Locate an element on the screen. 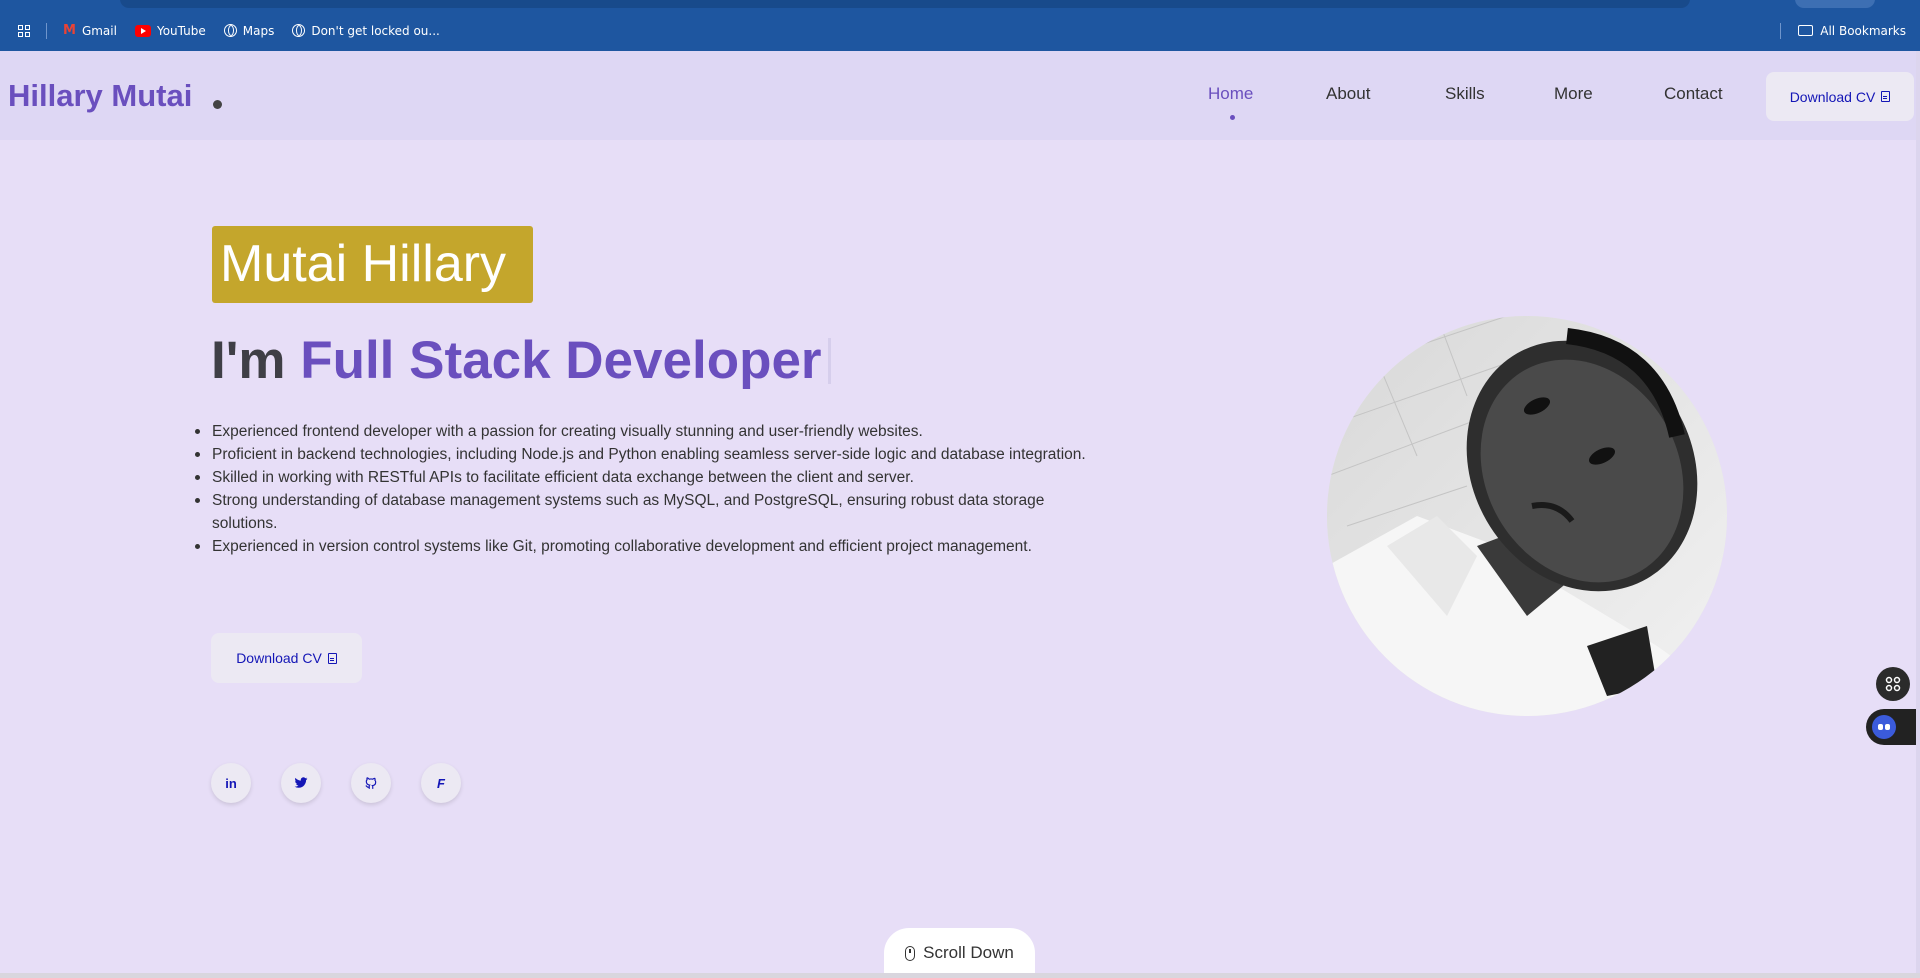 The width and height of the screenshot is (1920, 978). profile-photo is located at coordinates (1527, 516).